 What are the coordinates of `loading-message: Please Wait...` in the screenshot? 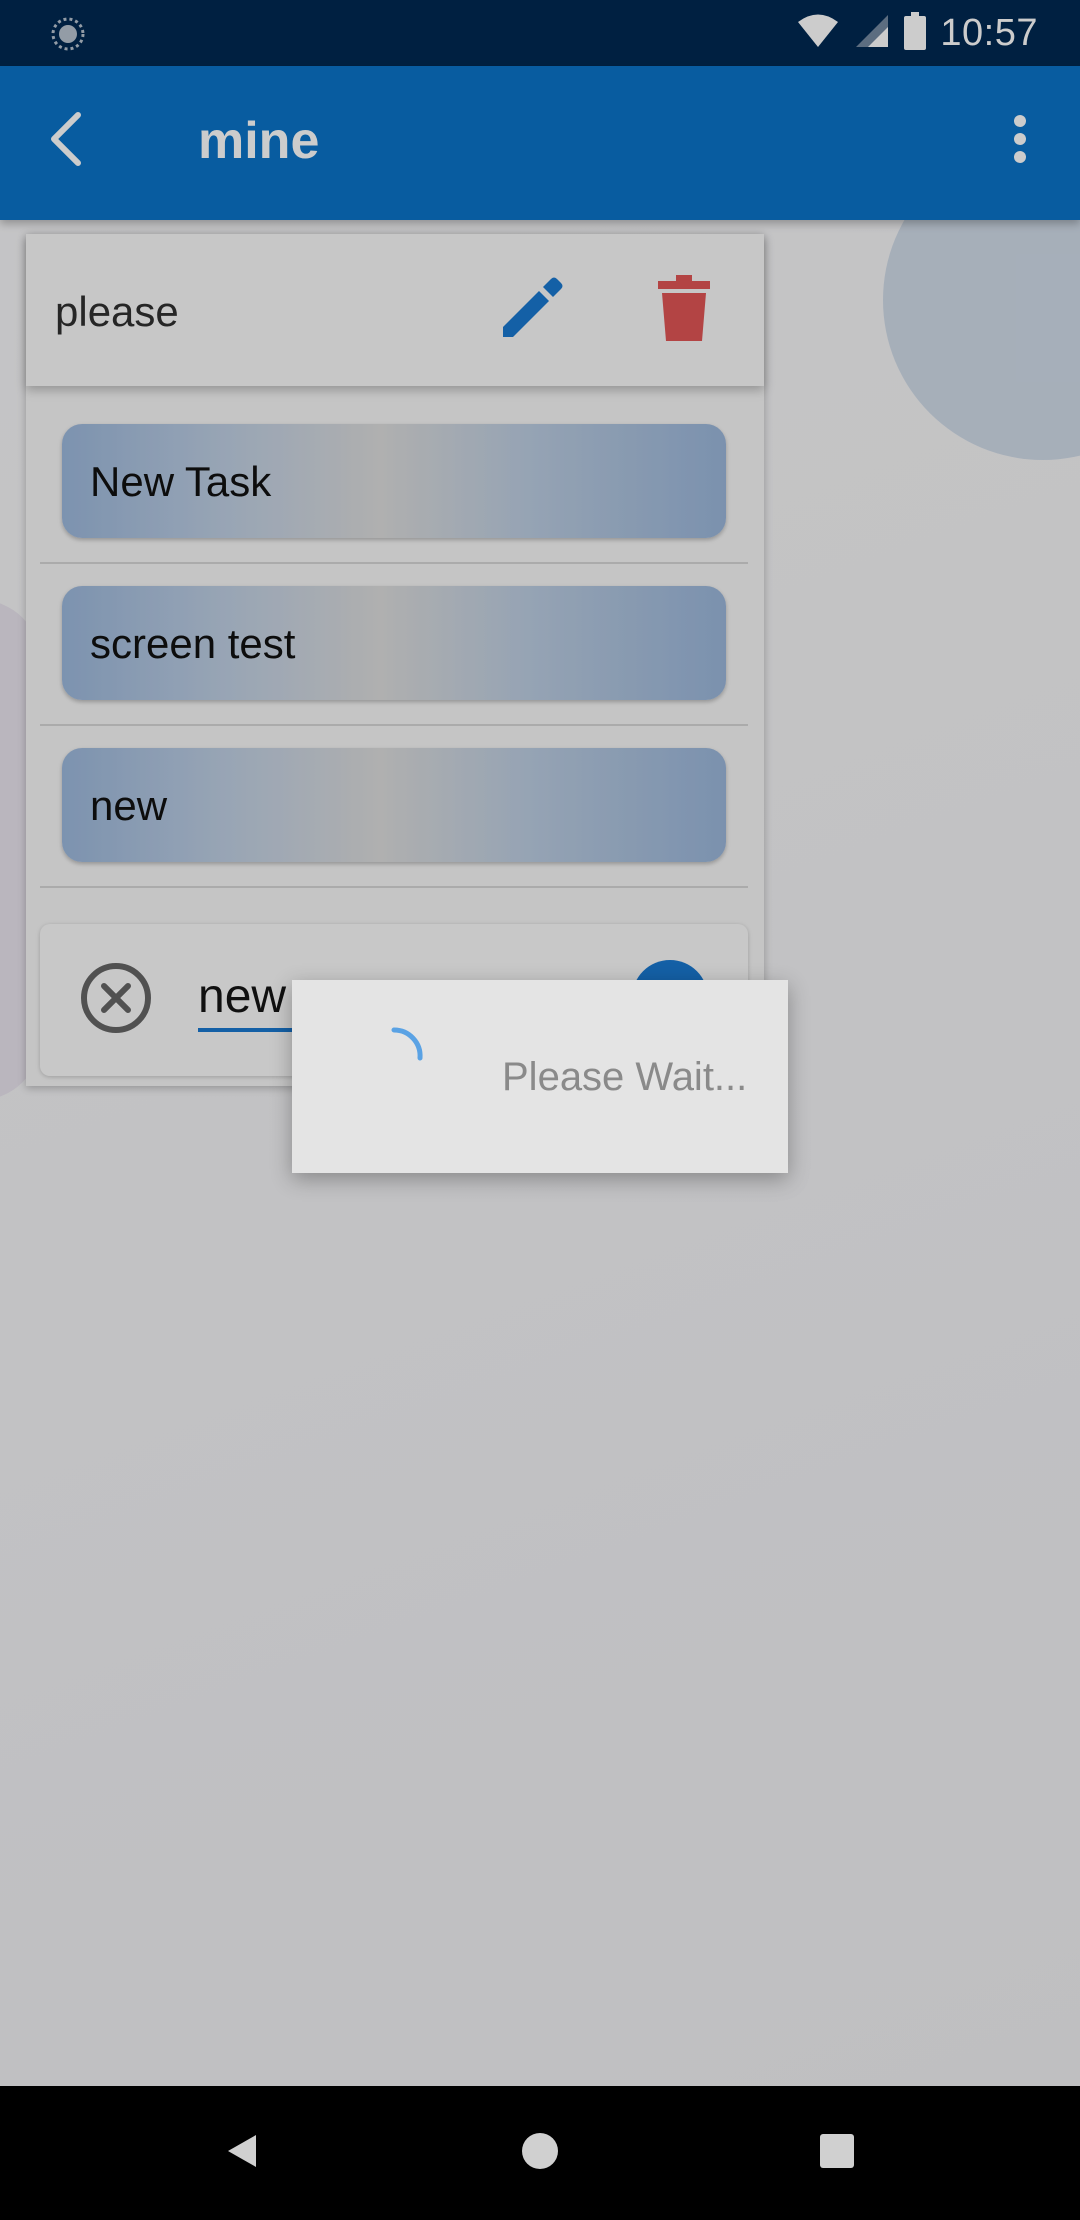 It's located at (625, 1077).